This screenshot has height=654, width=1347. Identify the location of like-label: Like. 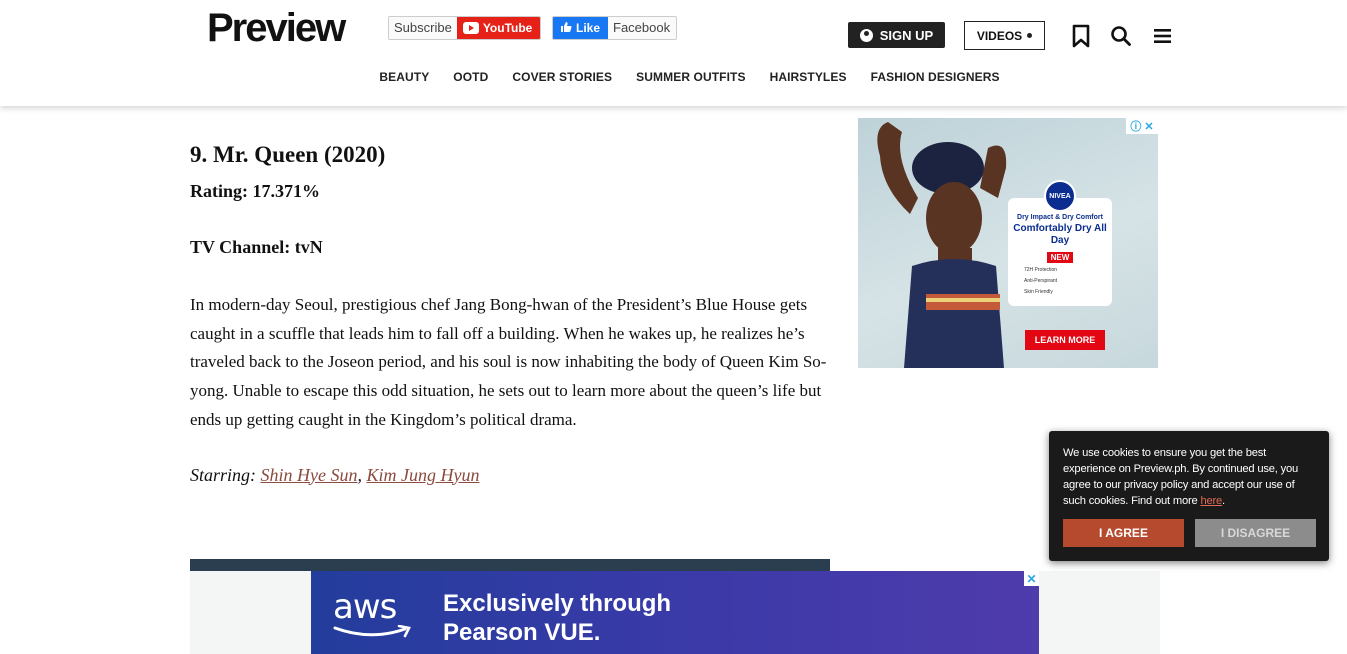
(588, 28).